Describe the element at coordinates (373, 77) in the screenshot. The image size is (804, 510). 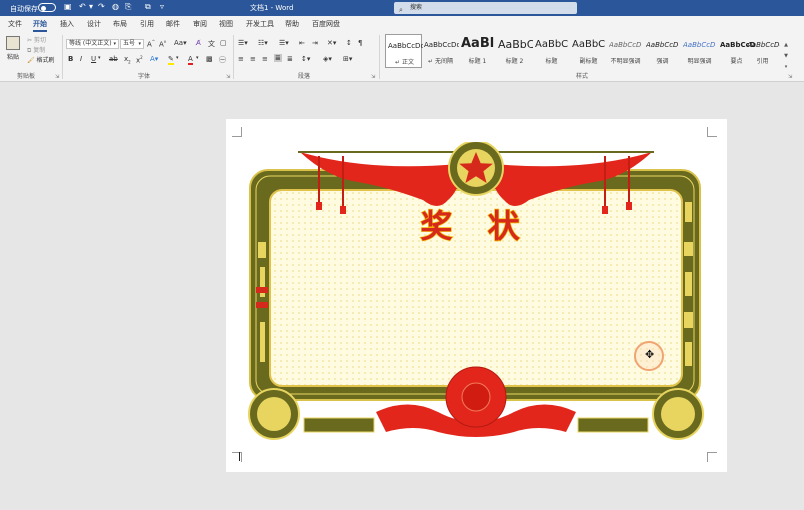
I see `paragraph-launcher-icon: ⇲` at that location.